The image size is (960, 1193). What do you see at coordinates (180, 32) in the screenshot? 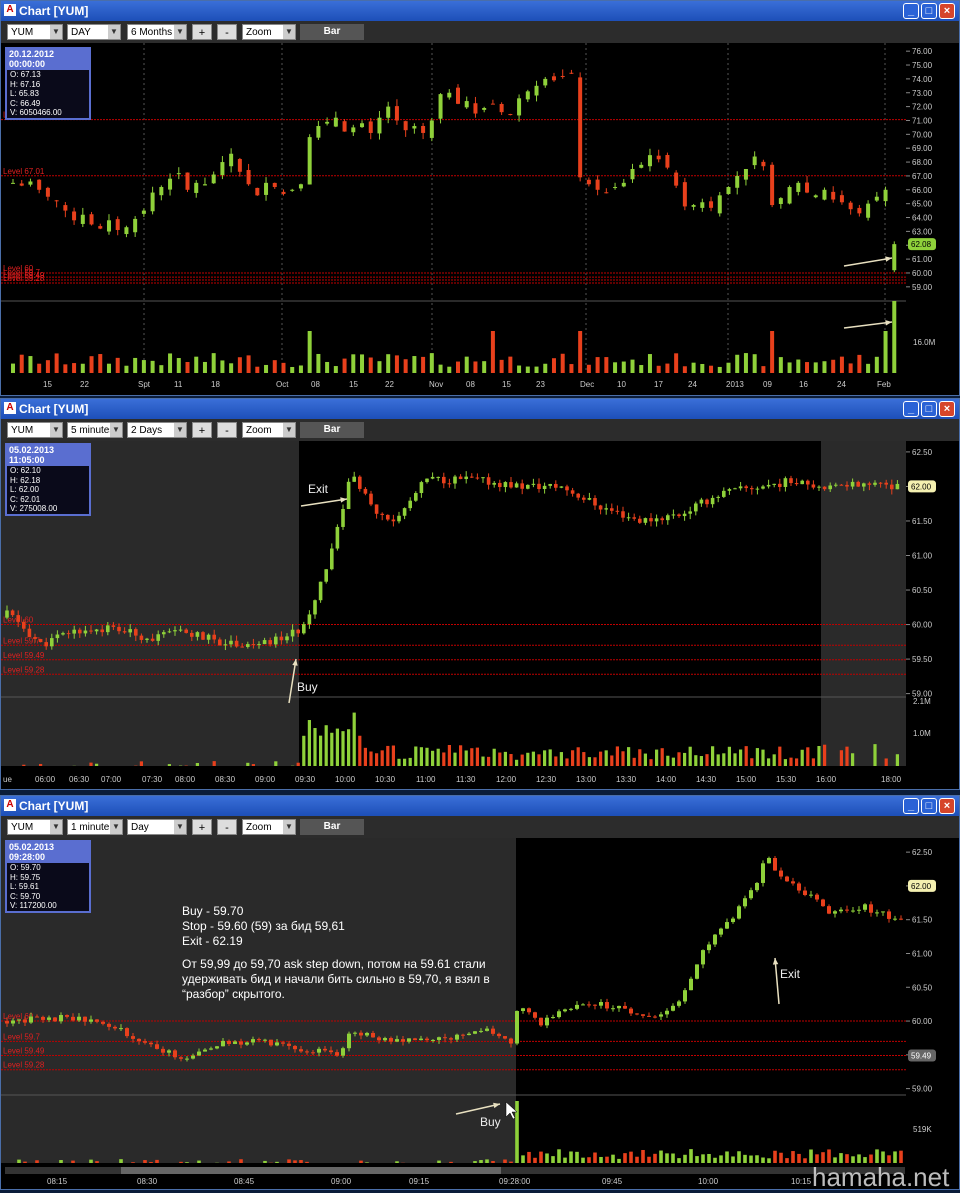
I see `chevron-down-icon: ▼` at bounding box center [180, 32].